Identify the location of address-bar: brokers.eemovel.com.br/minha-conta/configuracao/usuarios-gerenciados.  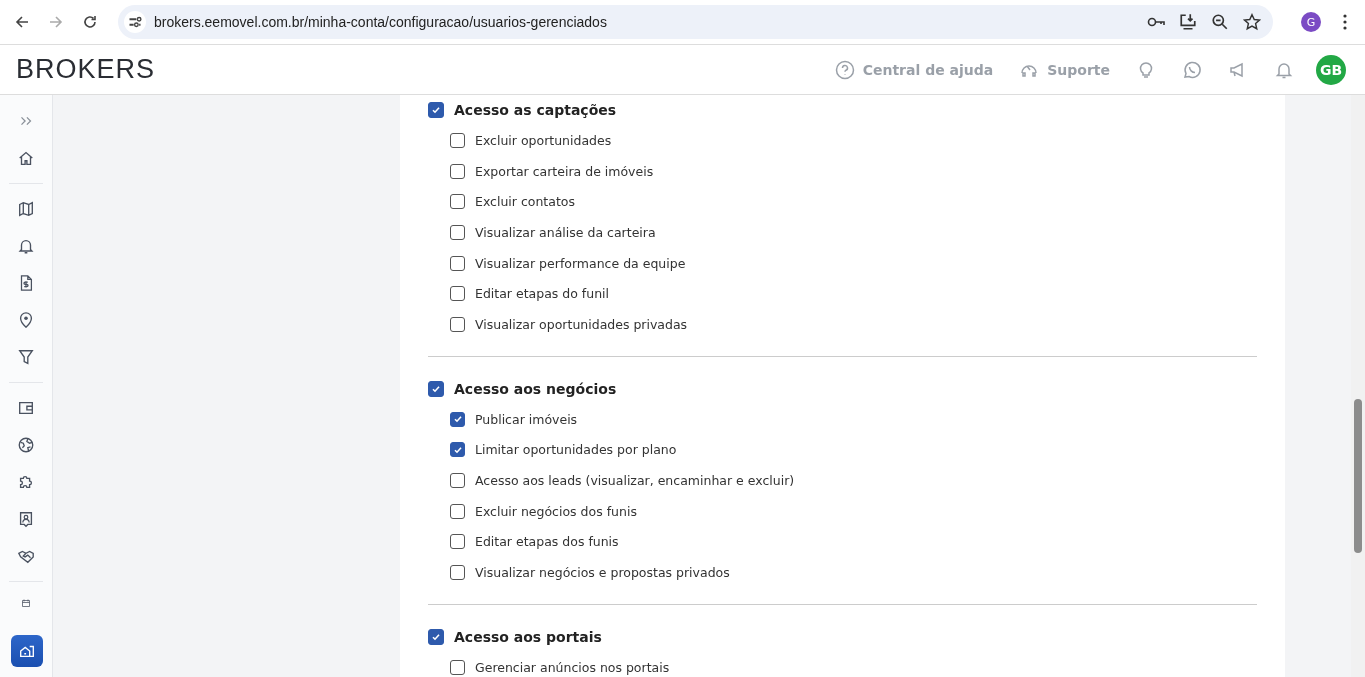
(695, 22).